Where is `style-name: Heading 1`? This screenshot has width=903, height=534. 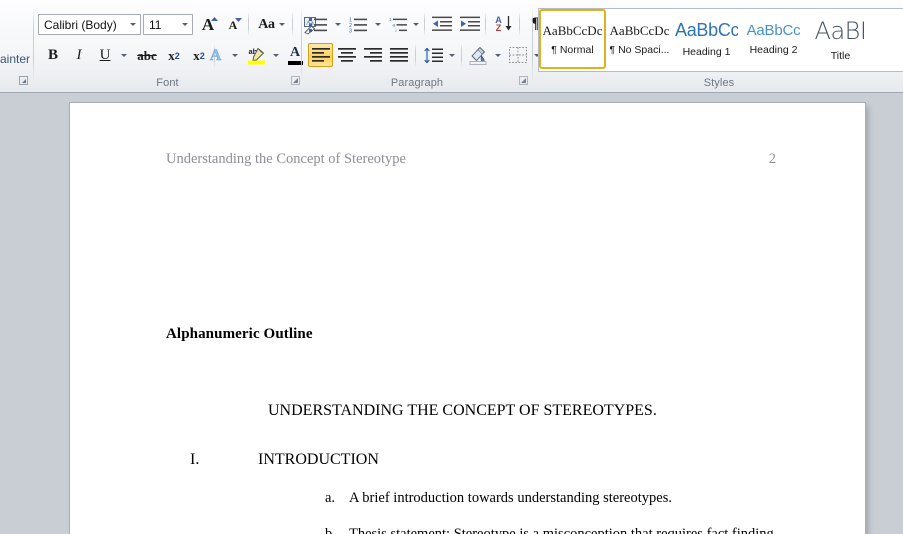 style-name: Heading 1 is located at coordinates (706, 52).